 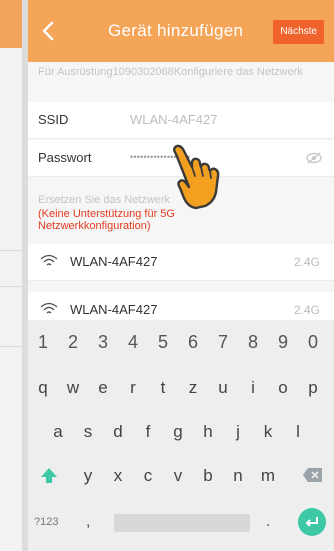 I want to click on key-g: g, so click(x=178, y=432).